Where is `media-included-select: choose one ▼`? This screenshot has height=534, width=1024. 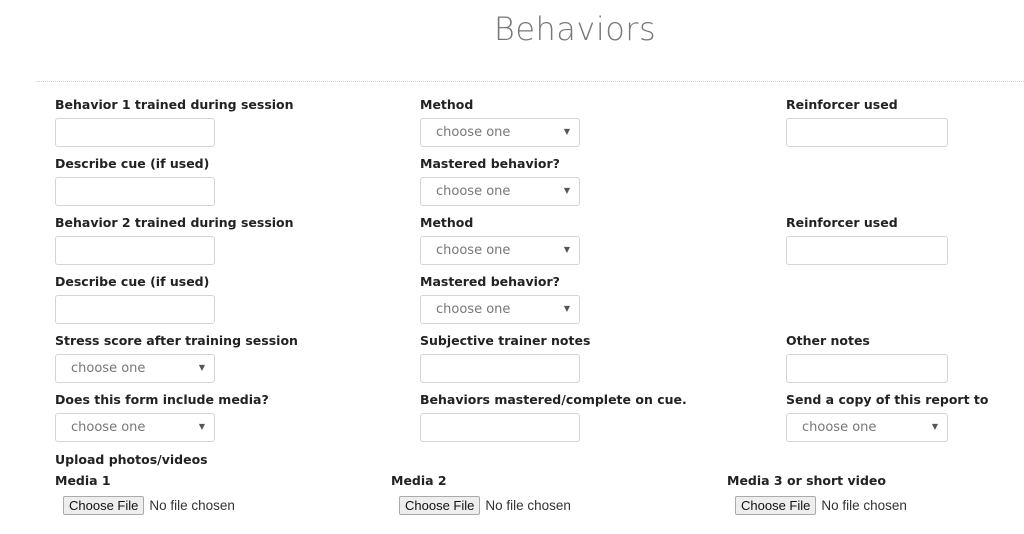
media-included-select: choose one ▼ is located at coordinates (135, 427).